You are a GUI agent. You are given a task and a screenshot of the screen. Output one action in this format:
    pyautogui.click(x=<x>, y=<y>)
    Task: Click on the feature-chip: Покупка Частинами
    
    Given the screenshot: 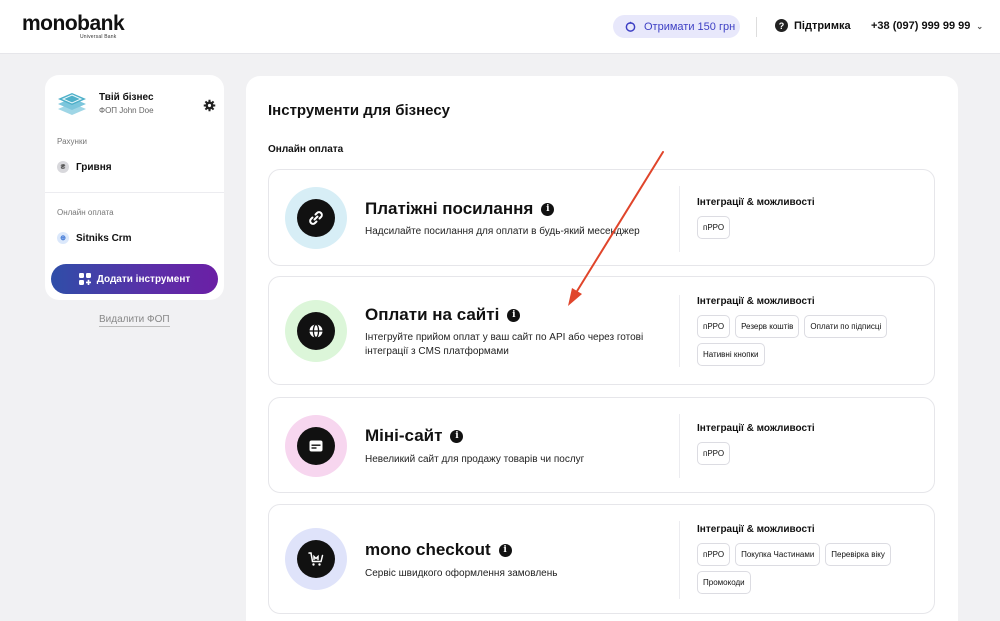 What is the action you would take?
    pyautogui.click(x=778, y=554)
    